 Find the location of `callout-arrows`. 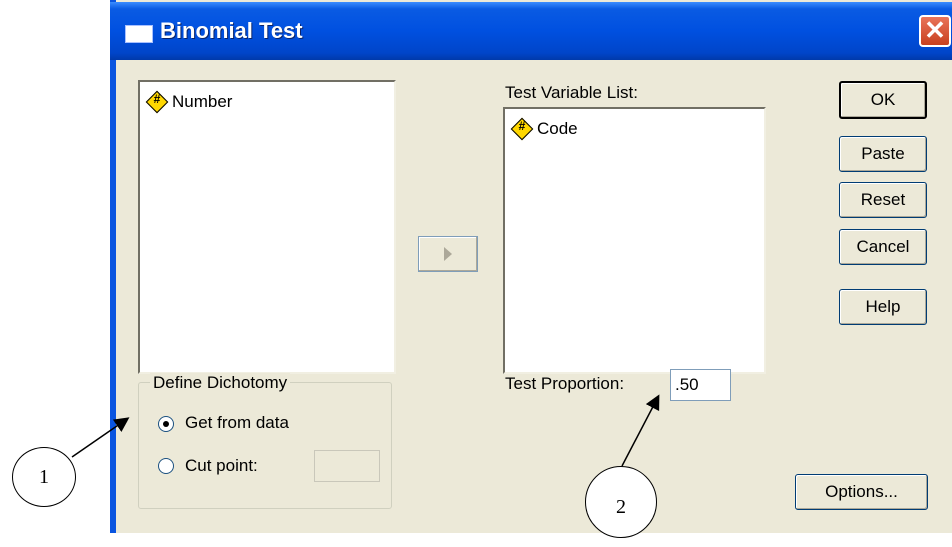

callout-arrows is located at coordinates (365, 430).